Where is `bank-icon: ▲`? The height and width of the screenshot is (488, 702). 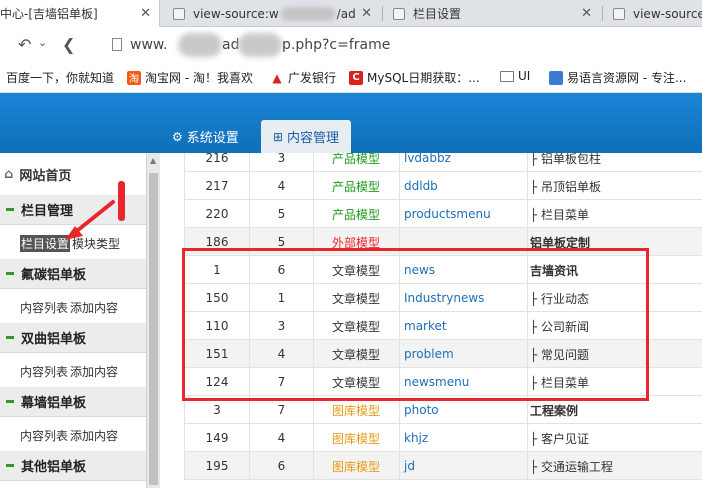
bank-icon: ▲ is located at coordinates (277, 77).